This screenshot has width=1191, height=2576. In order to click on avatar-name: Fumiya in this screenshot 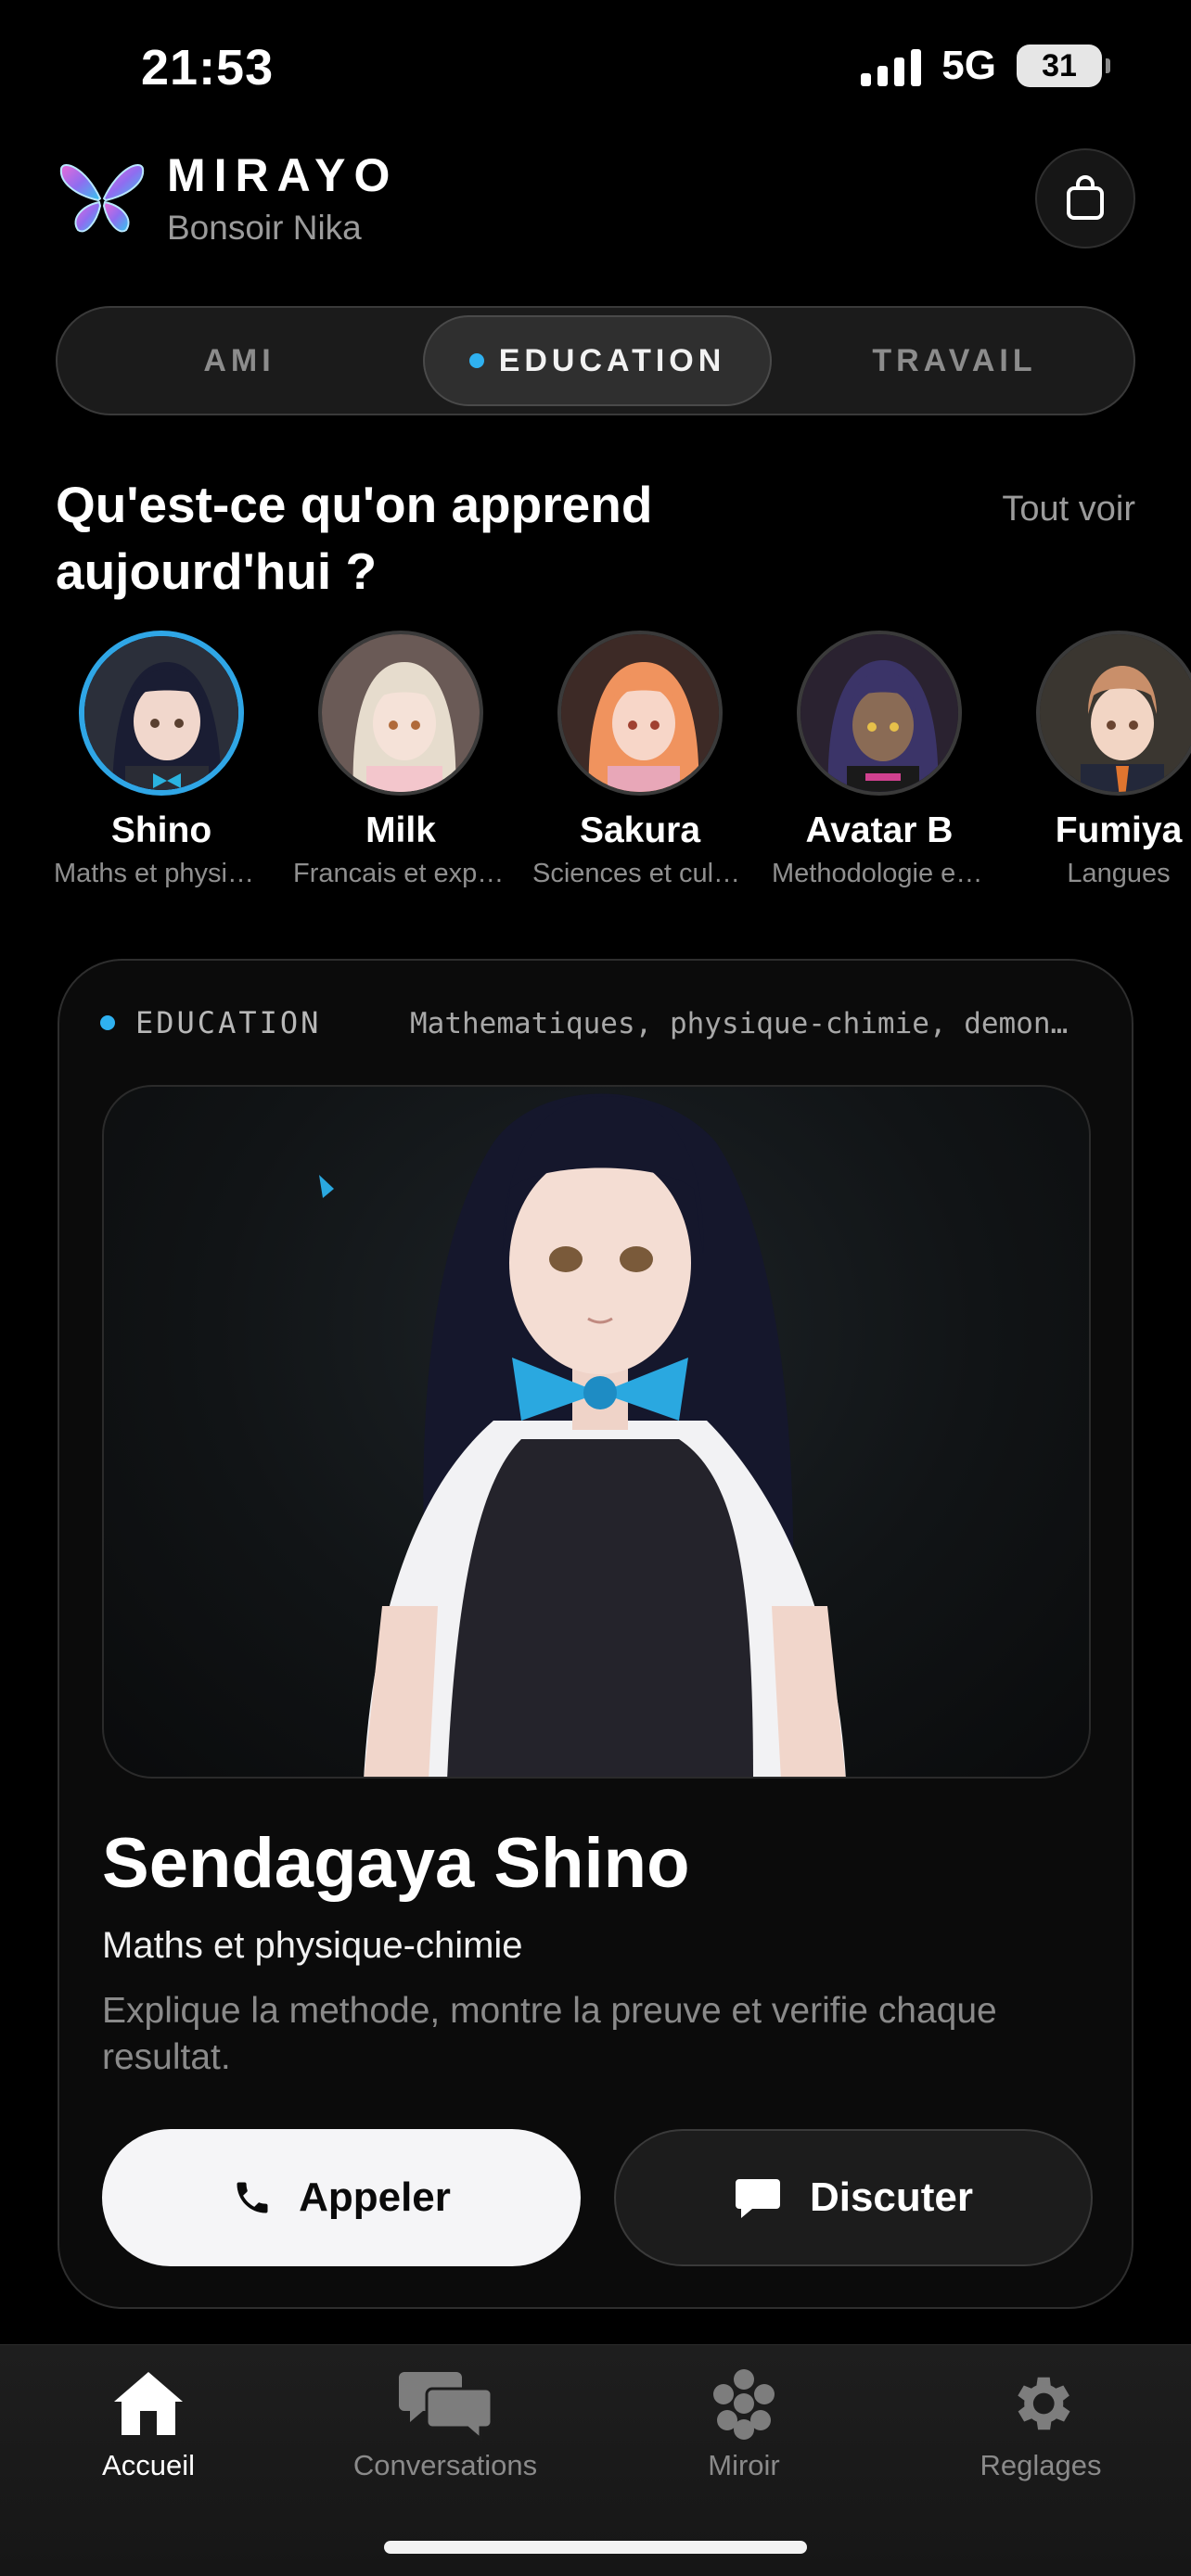, I will do `click(1119, 830)`.